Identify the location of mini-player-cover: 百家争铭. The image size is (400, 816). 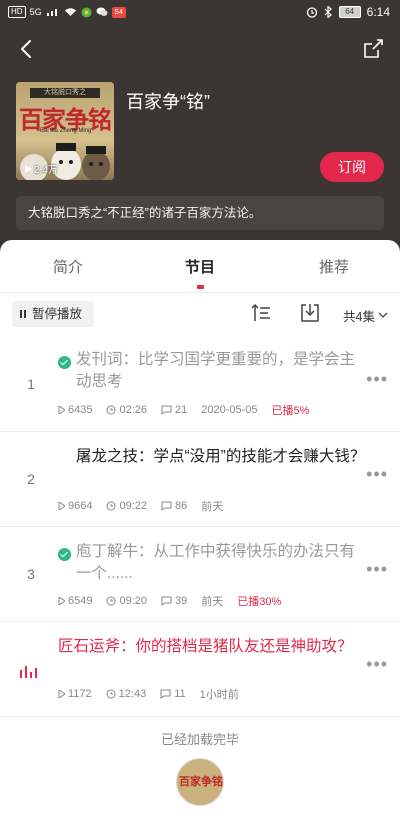
(200, 782).